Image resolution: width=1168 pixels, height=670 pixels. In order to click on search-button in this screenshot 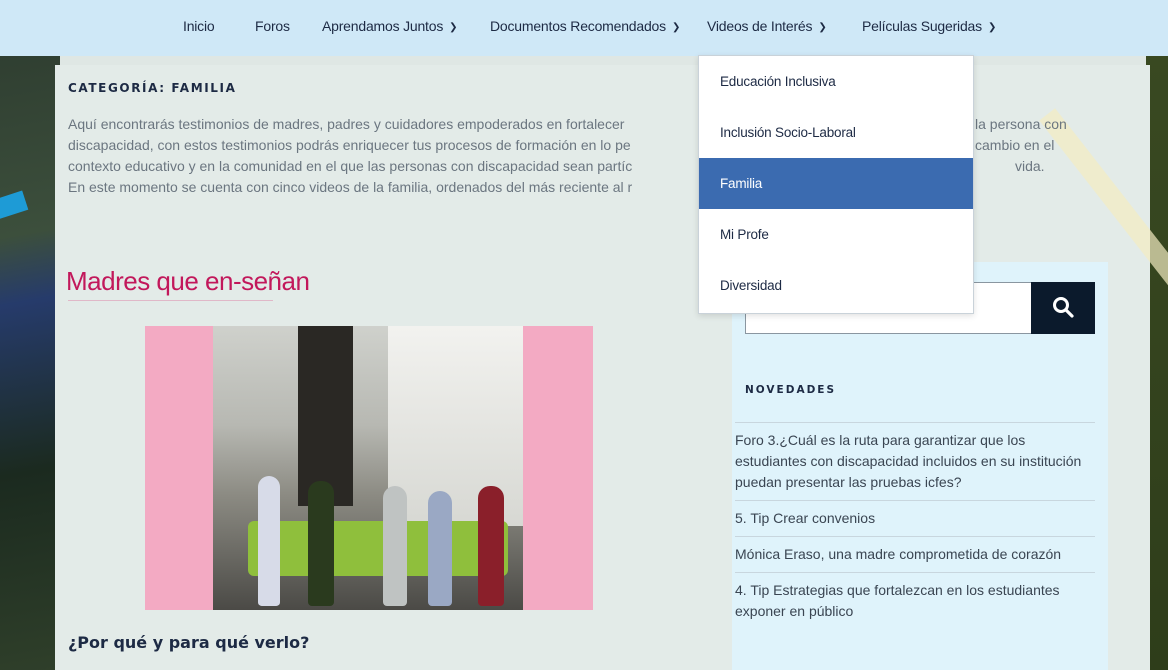, I will do `click(1063, 308)`.